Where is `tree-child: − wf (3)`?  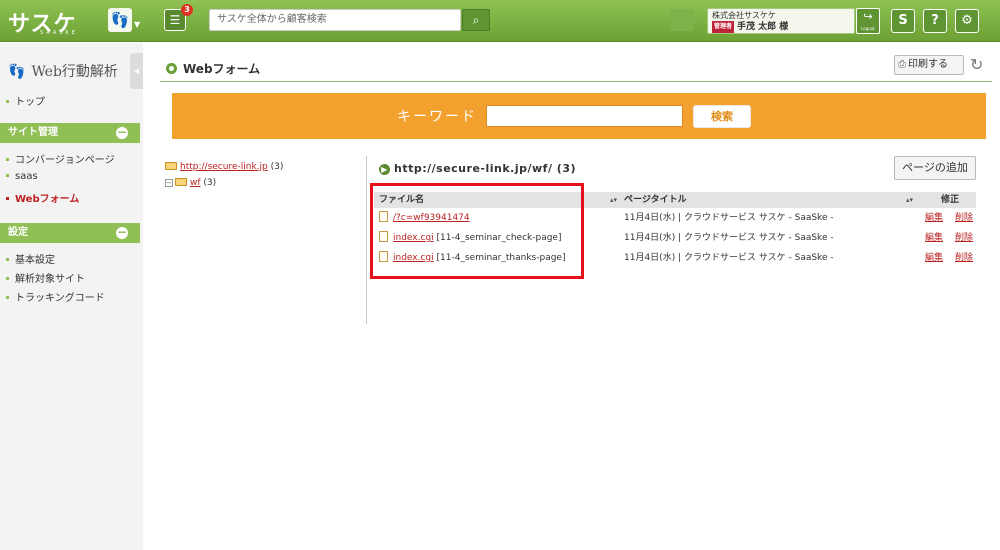 tree-child: − wf (3) is located at coordinates (224, 184).